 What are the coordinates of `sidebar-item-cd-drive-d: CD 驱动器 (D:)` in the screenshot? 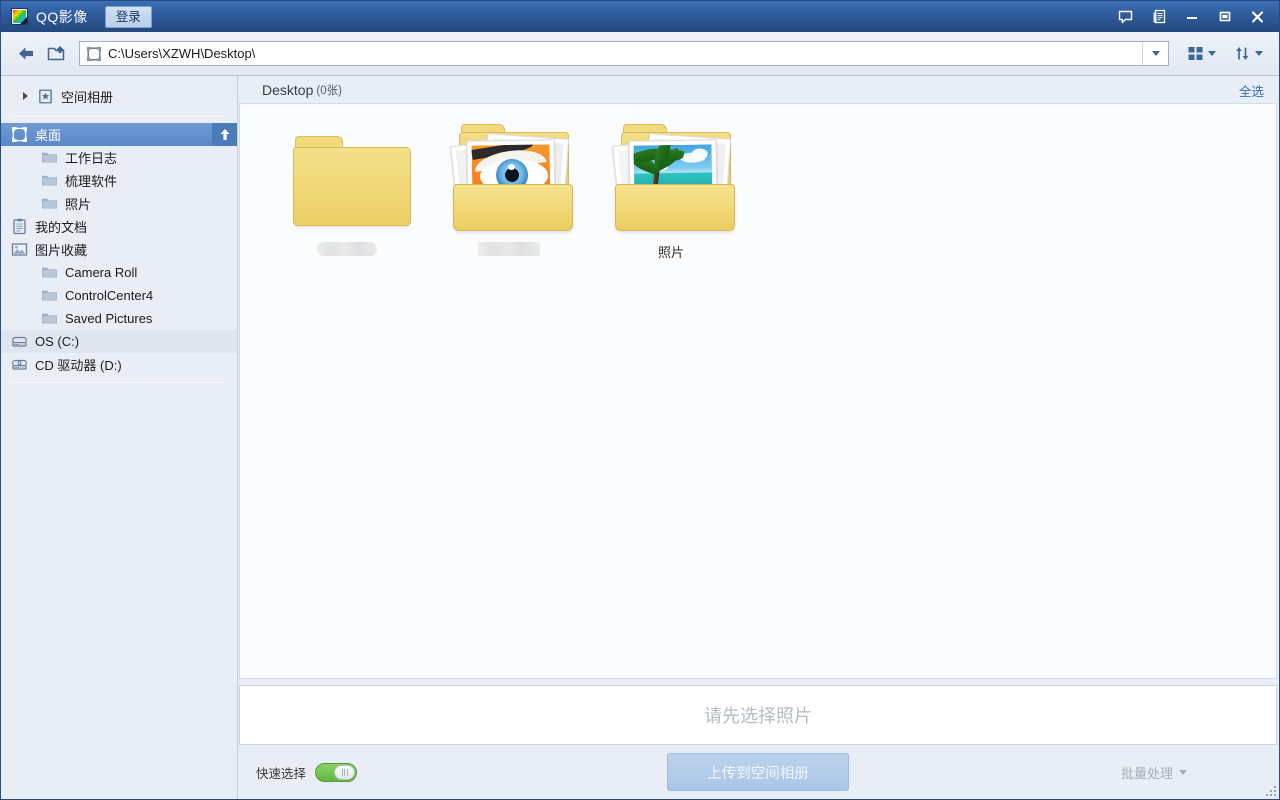 It's located at (119, 364).